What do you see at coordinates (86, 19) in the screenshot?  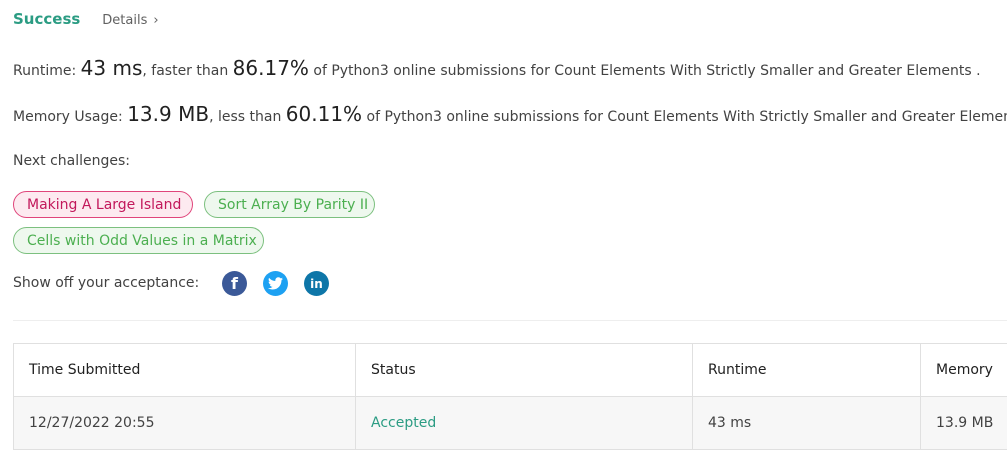 I see `result-header: Success Details ›` at bounding box center [86, 19].